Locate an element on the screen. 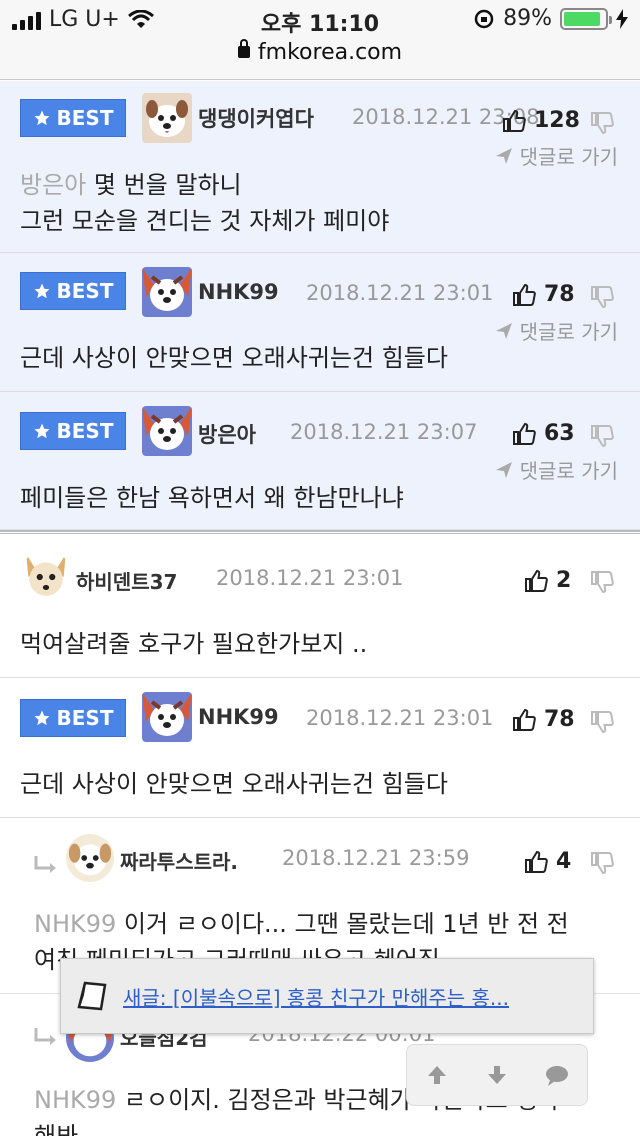  battery-percent: 89% is located at coordinates (527, 18).